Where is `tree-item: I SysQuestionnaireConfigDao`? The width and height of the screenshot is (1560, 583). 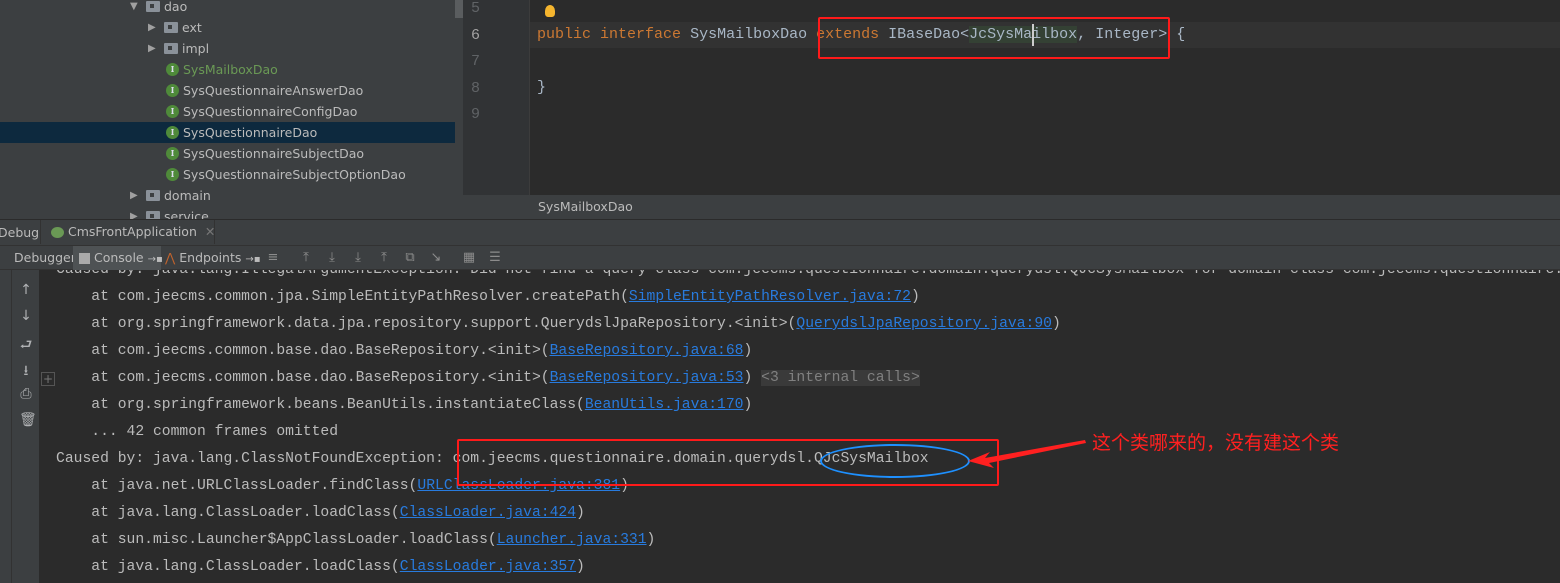
tree-item: I SysQuestionnaireConfigDao is located at coordinates (261, 111).